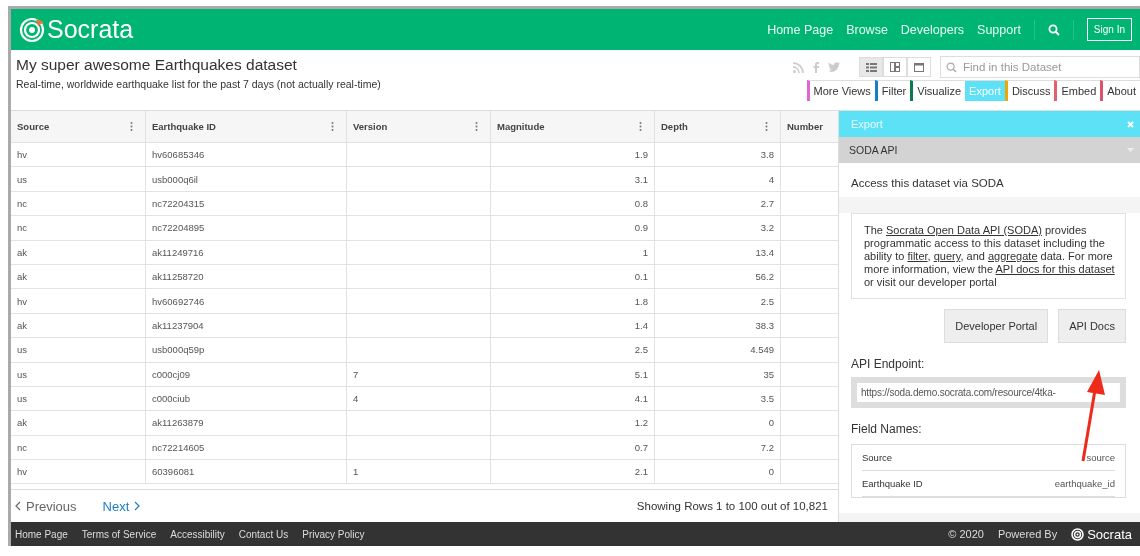 The height and width of the screenshot is (556, 1140). What do you see at coordinates (198, 84) in the screenshot?
I see `dataset-description: Real-time, worldwide earthquake list for the past 7 days (not actually real-time)` at bounding box center [198, 84].